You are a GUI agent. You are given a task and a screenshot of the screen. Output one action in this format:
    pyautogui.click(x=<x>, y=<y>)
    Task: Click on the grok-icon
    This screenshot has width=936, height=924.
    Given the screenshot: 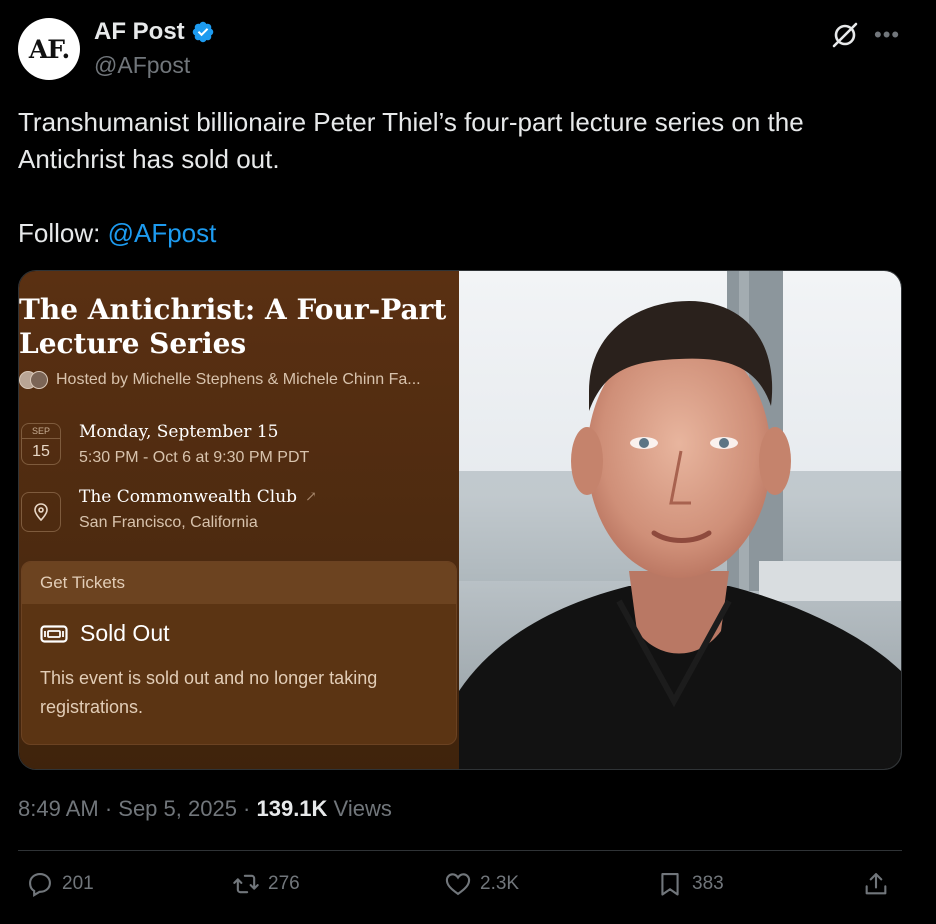 What is the action you would take?
    pyautogui.click(x=845, y=35)
    